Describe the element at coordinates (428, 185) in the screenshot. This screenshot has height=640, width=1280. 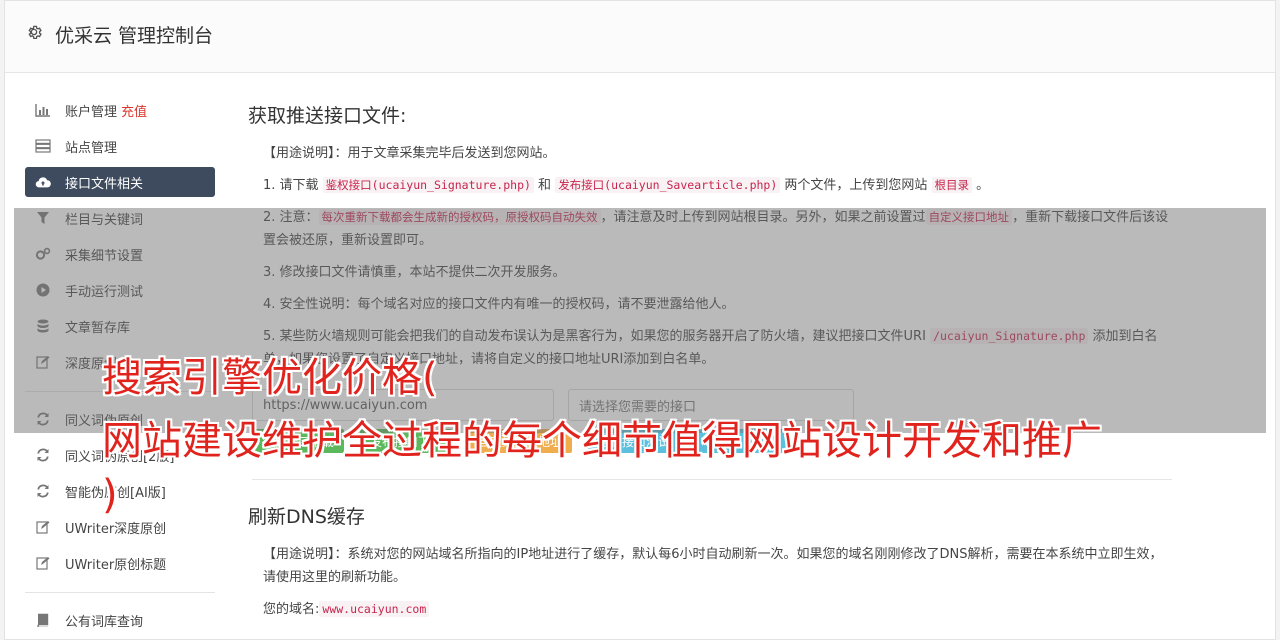
I see `code-signature-file: 鉴权接口(ucaiyun_Signature.php)` at that location.